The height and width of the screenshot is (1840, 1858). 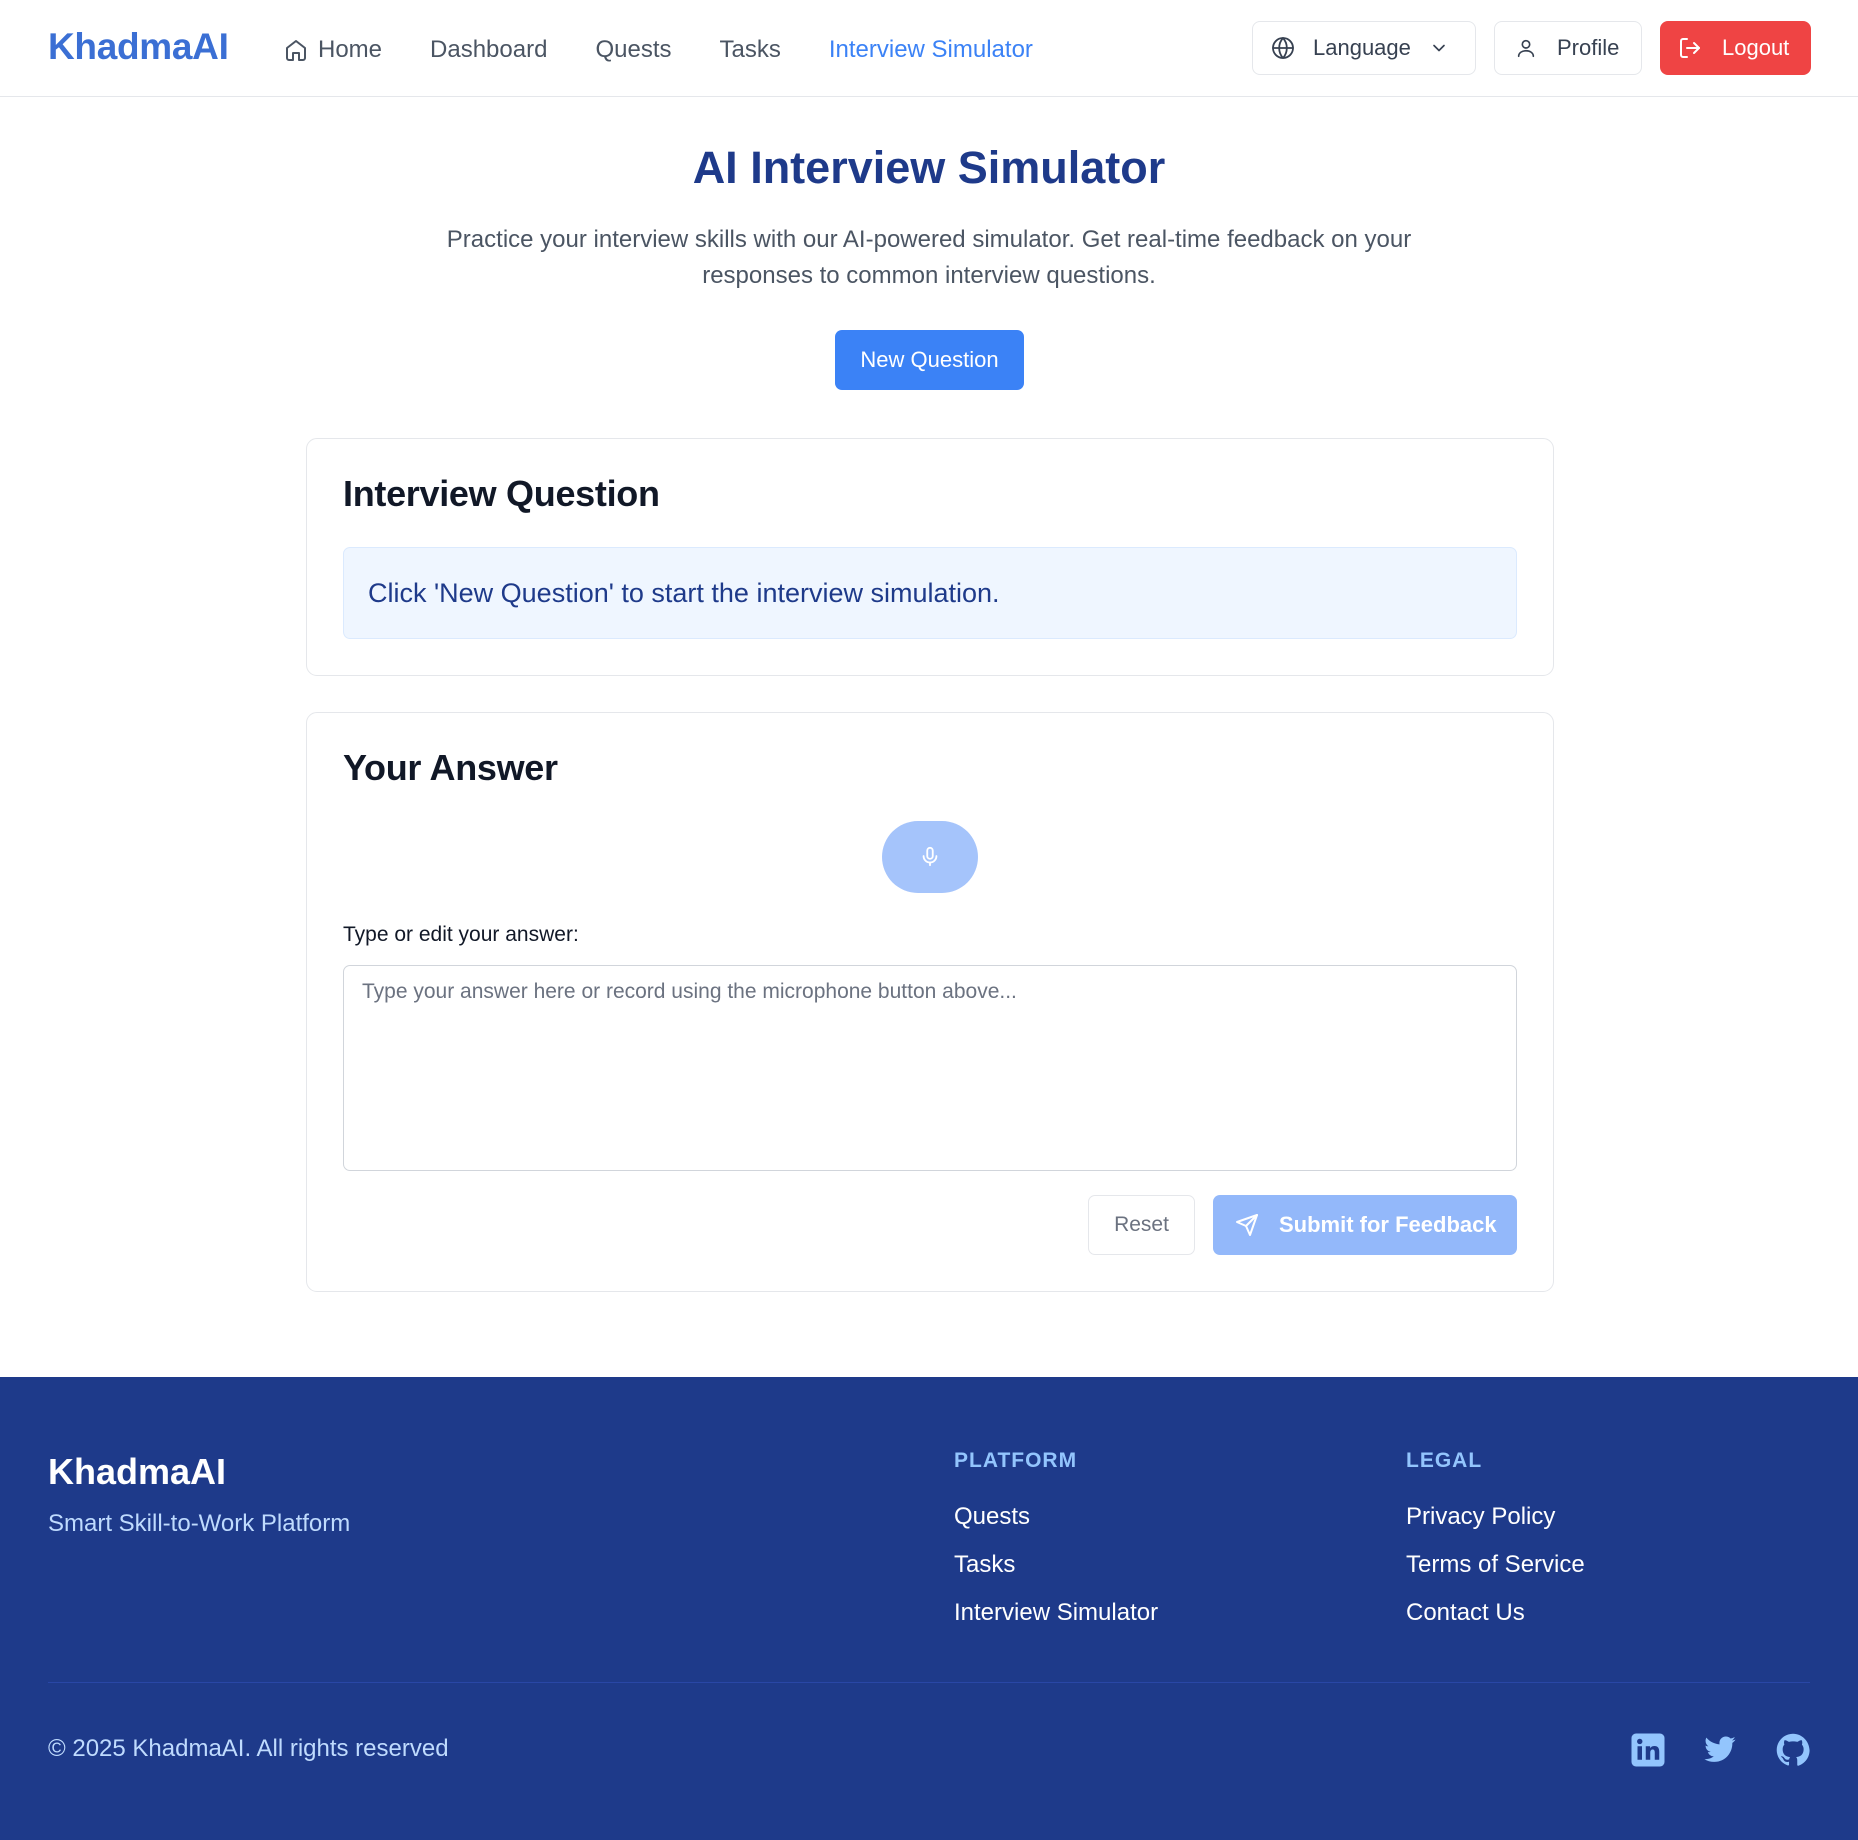 What do you see at coordinates (1588, 47) in the screenshot?
I see `profile-label: Profile` at bounding box center [1588, 47].